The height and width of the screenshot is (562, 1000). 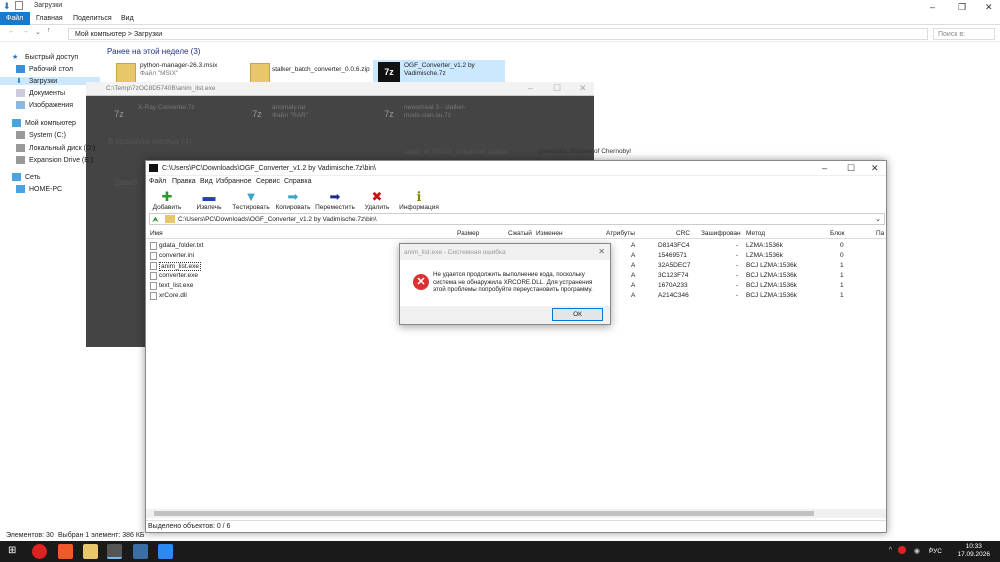 I want to click on desktop-icon, so click(x=20, y=69).